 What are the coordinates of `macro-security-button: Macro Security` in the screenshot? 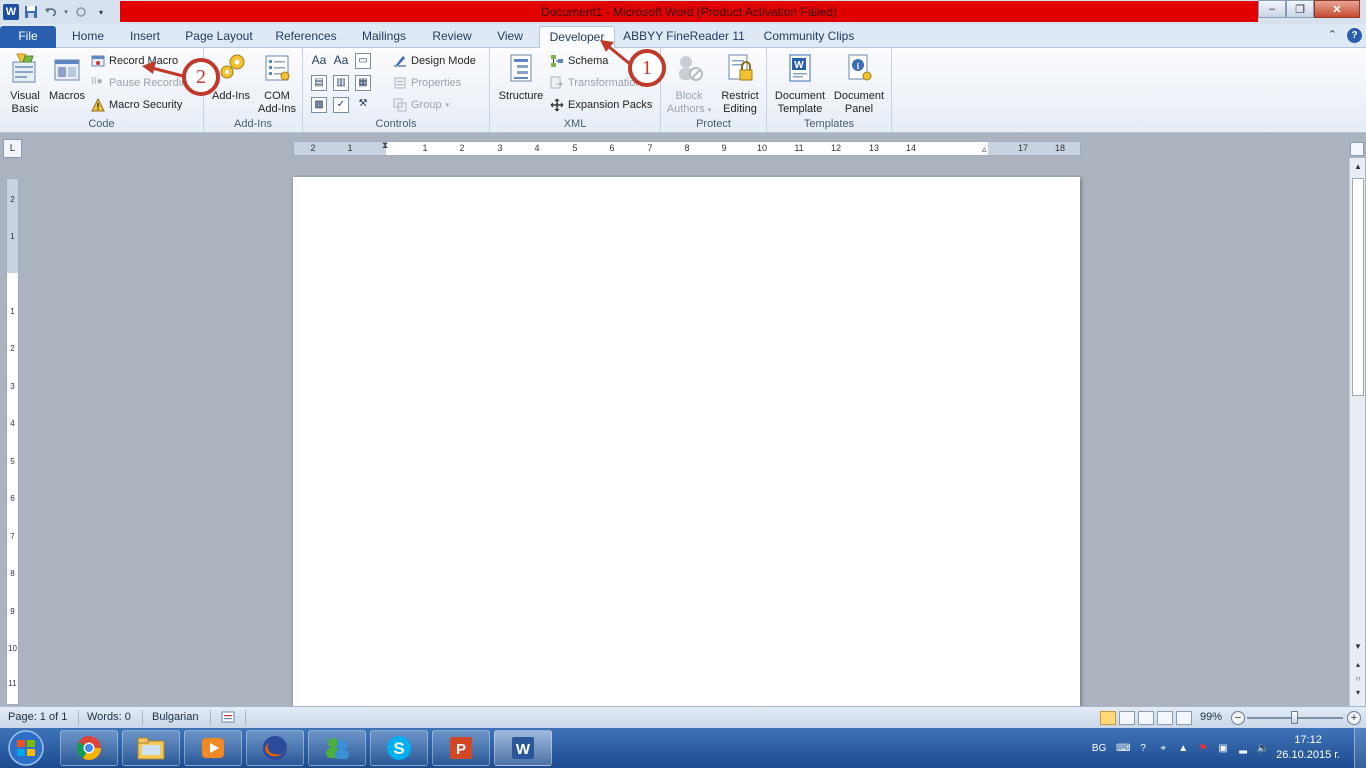 It's located at (136, 105).